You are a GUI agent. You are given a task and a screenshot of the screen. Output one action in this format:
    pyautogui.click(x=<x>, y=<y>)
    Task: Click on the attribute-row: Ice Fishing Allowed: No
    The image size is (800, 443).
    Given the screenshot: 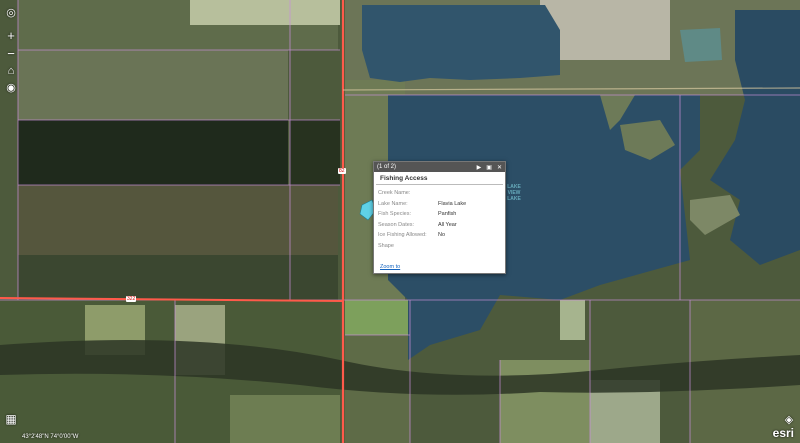 What is the action you would take?
    pyautogui.click(x=412, y=235)
    